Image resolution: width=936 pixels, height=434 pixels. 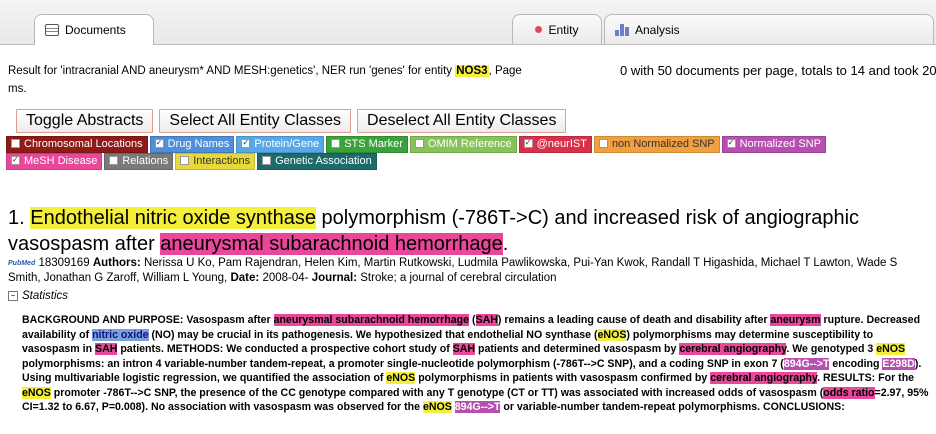 I want to click on highlighted-entity: nitric oxide, so click(x=120, y=334).